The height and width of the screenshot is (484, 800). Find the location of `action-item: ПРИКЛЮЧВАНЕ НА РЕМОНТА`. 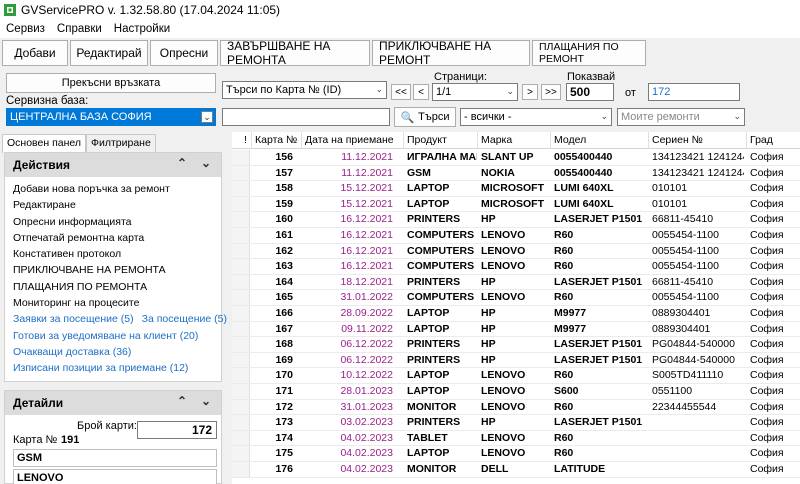

action-item: ПРИКЛЮЧВАНЕ НА РЕМОНТА is located at coordinates (113, 270).